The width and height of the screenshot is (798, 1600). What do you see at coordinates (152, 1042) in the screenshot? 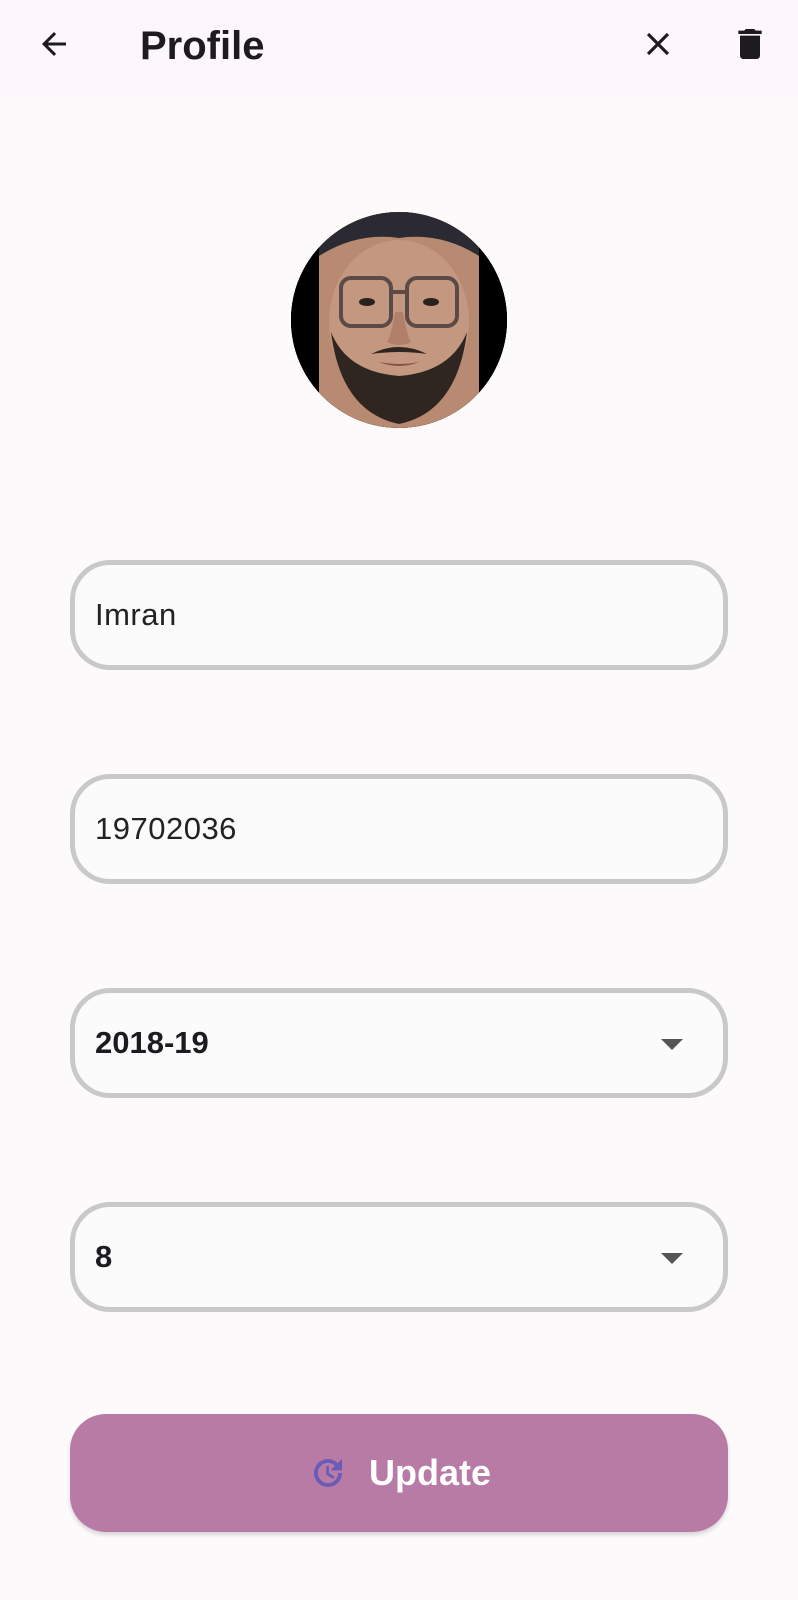
I see `session-selected-value: 2018-19` at bounding box center [152, 1042].